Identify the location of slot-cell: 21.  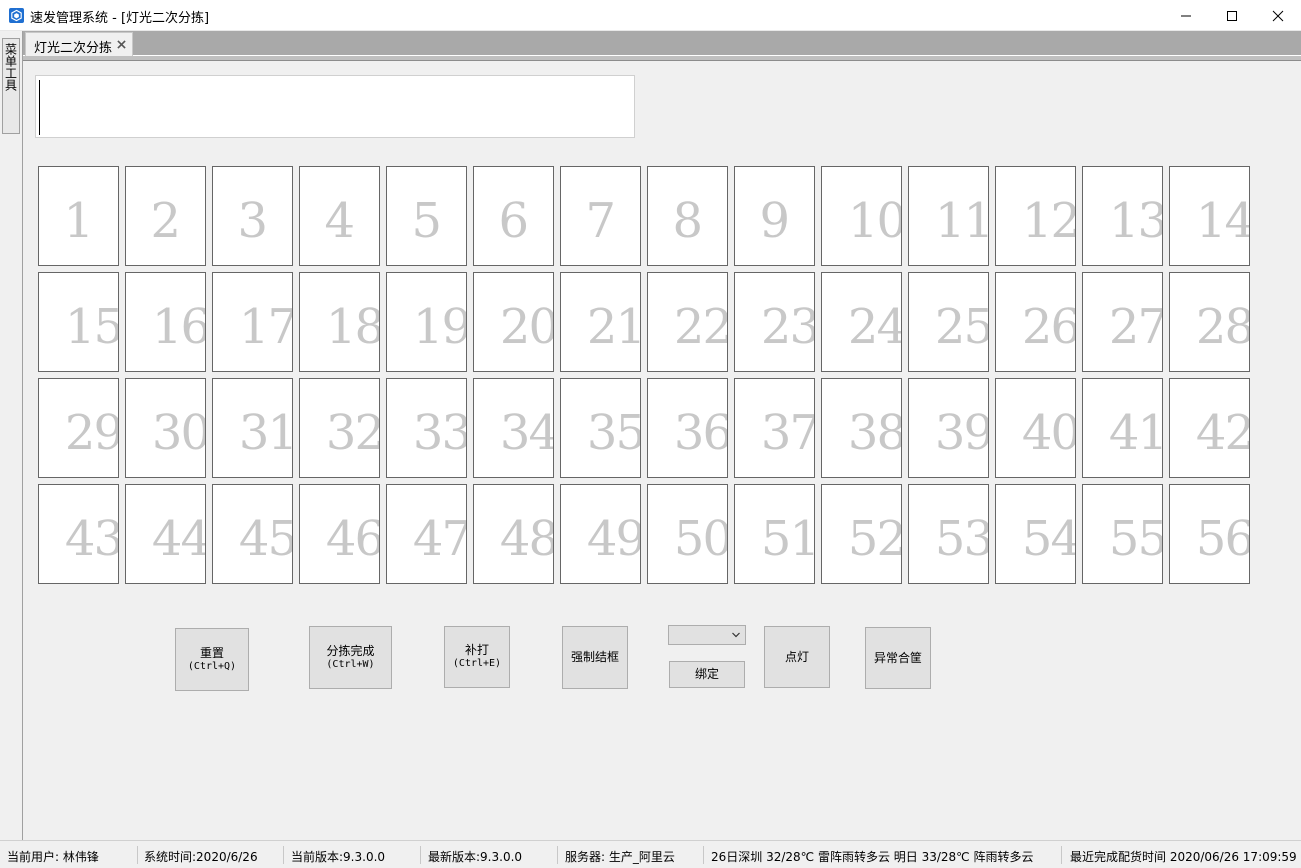
(600, 322).